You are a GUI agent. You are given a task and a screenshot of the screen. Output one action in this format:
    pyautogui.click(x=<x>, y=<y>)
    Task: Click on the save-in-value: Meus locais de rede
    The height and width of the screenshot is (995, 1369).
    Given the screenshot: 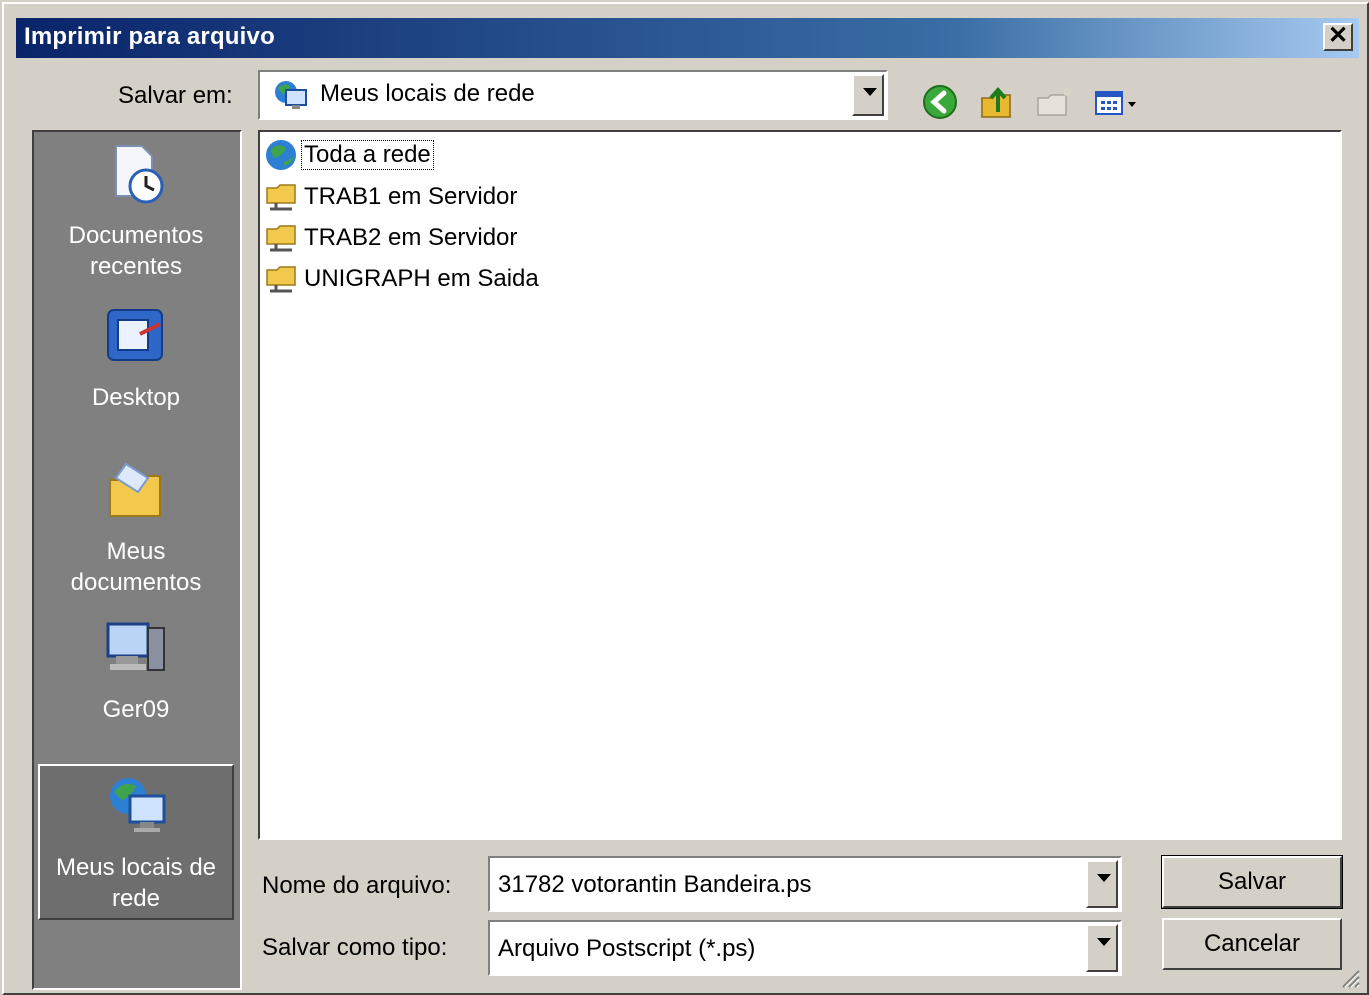 What is the action you would take?
    pyautogui.click(x=427, y=93)
    